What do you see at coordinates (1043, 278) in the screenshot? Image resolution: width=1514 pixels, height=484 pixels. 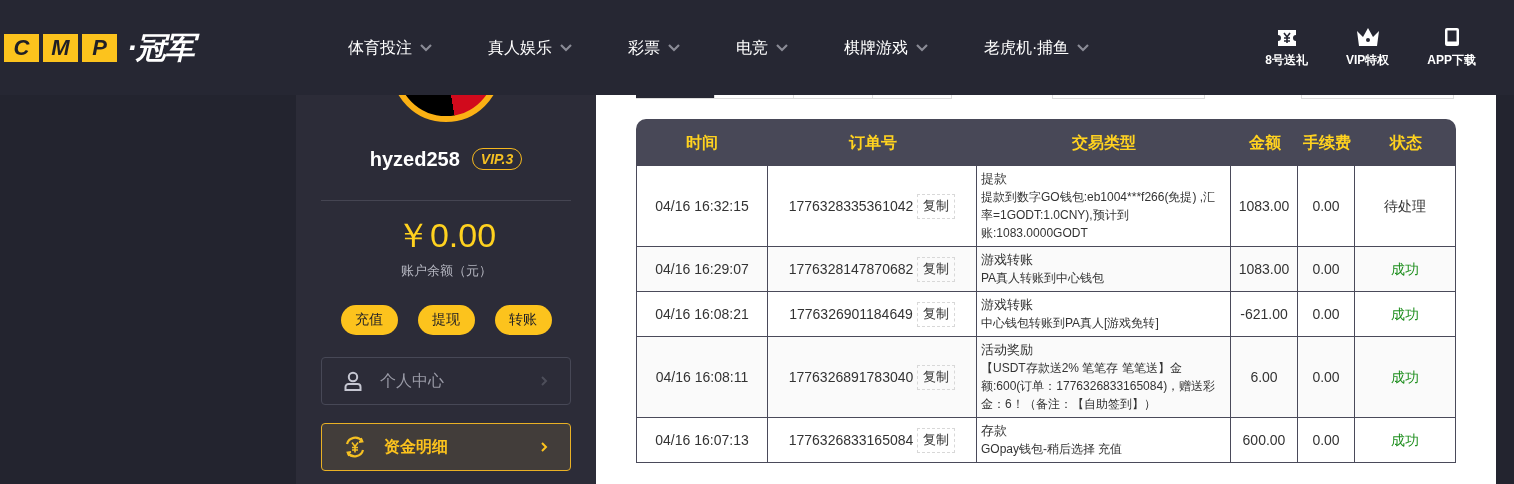 I see `transaction-detail: PA真人转账到中心钱包` at bounding box center [1043, 278].